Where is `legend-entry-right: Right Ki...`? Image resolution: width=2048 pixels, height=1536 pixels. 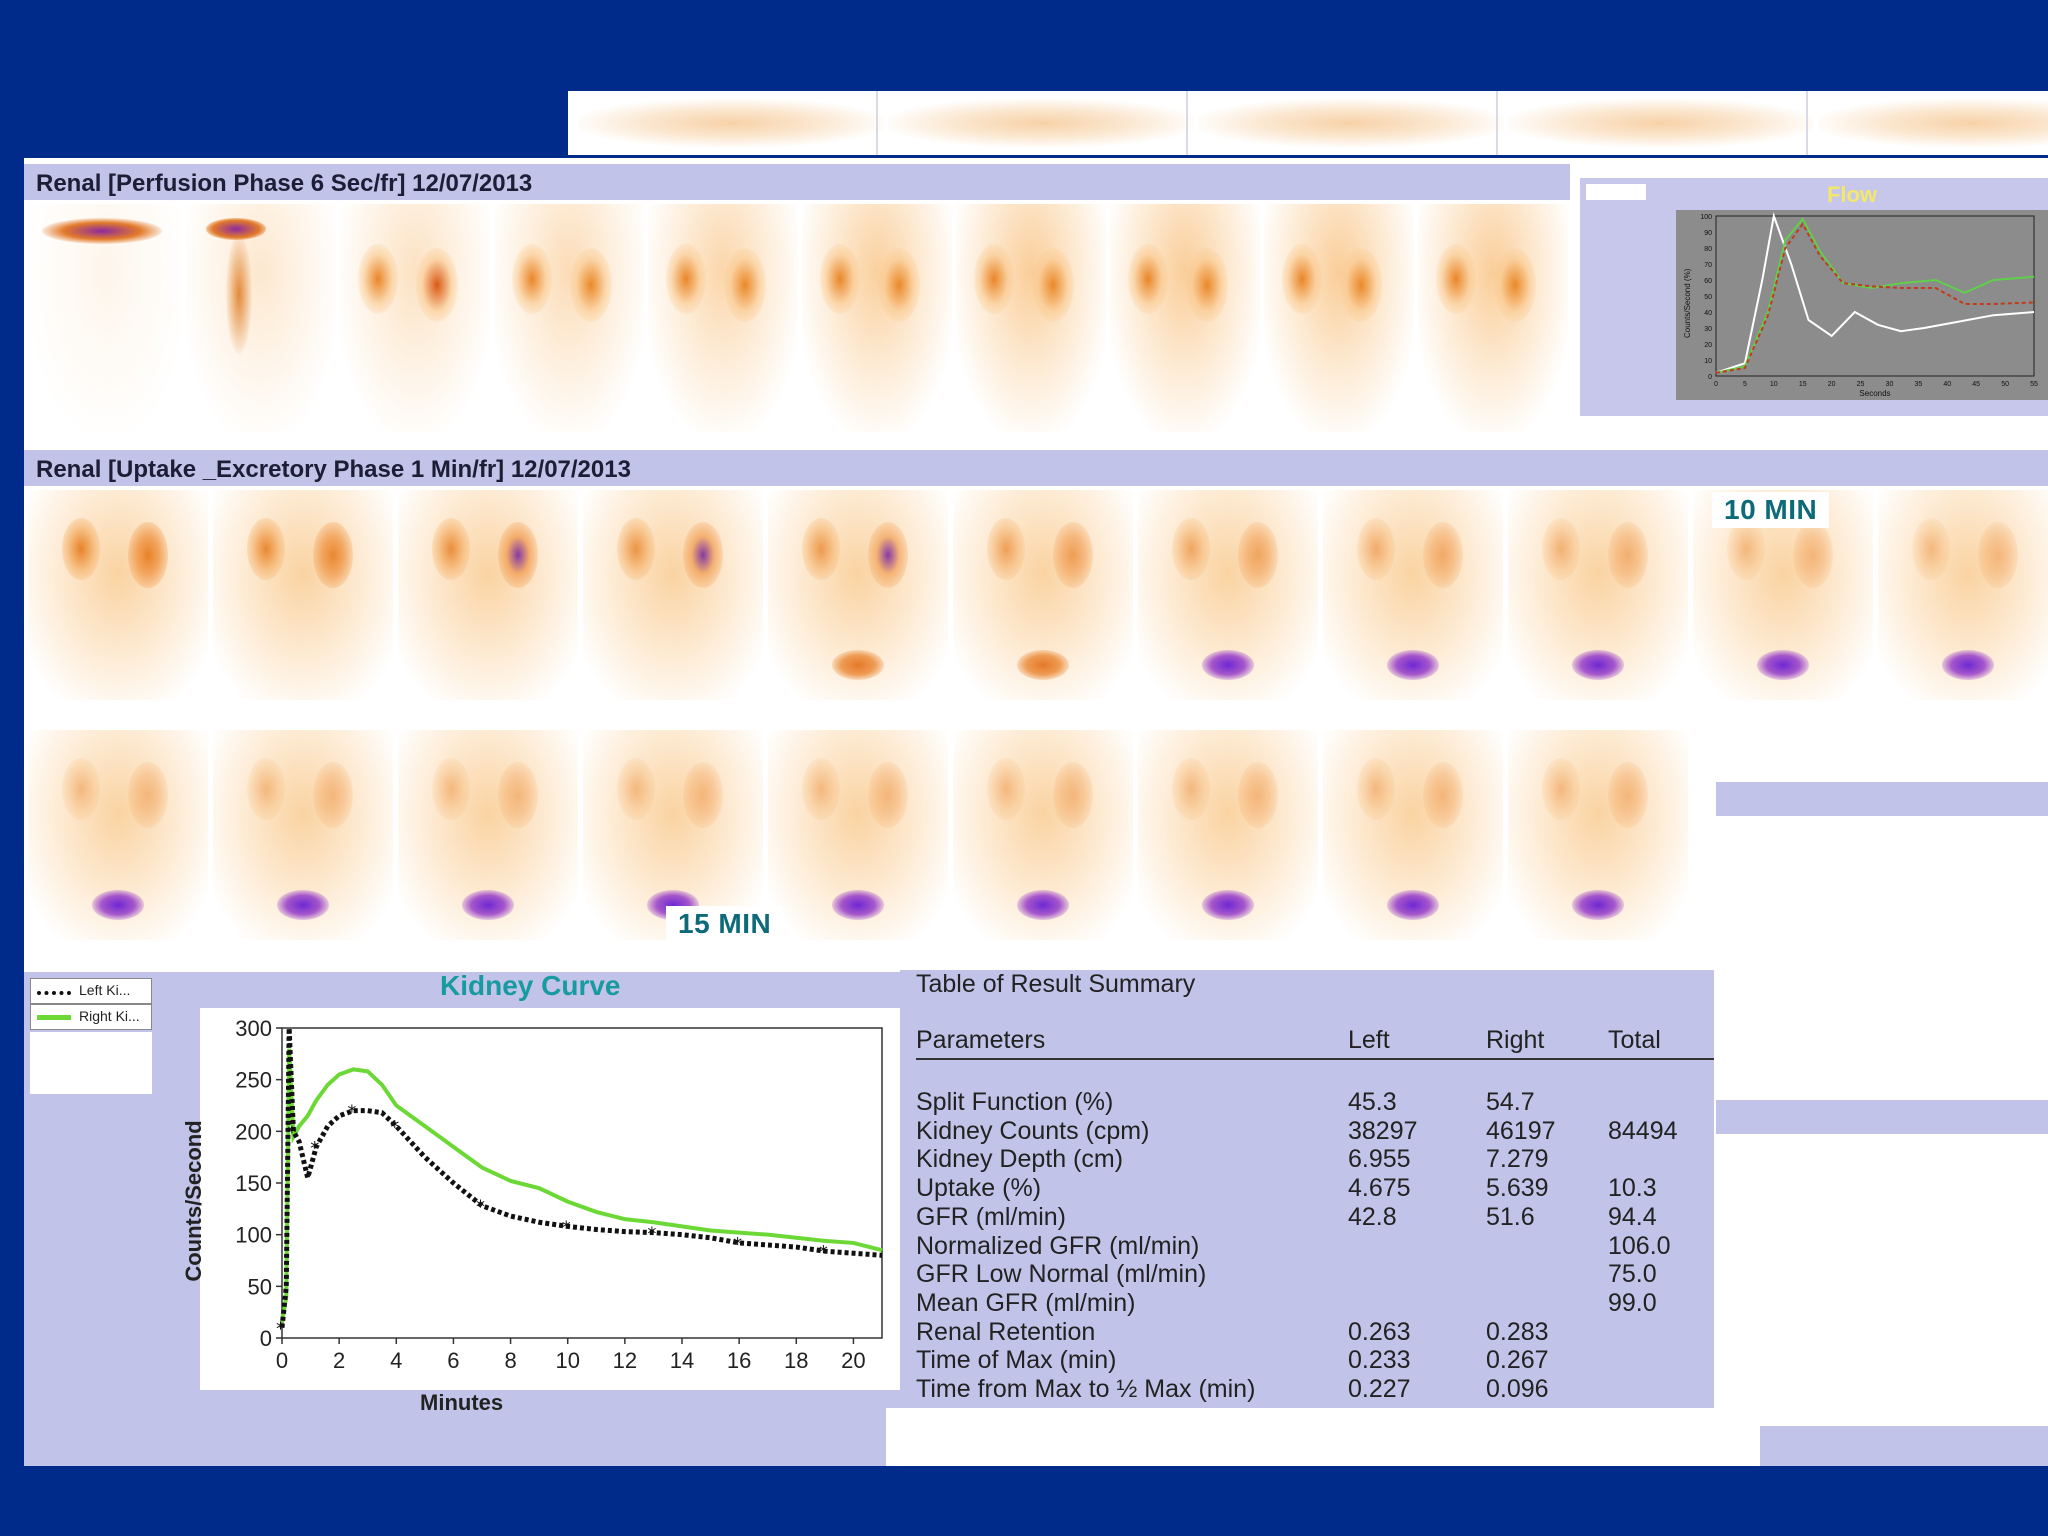 legend-entry-right: Right Ki... is located at coordinates (91, 1017).